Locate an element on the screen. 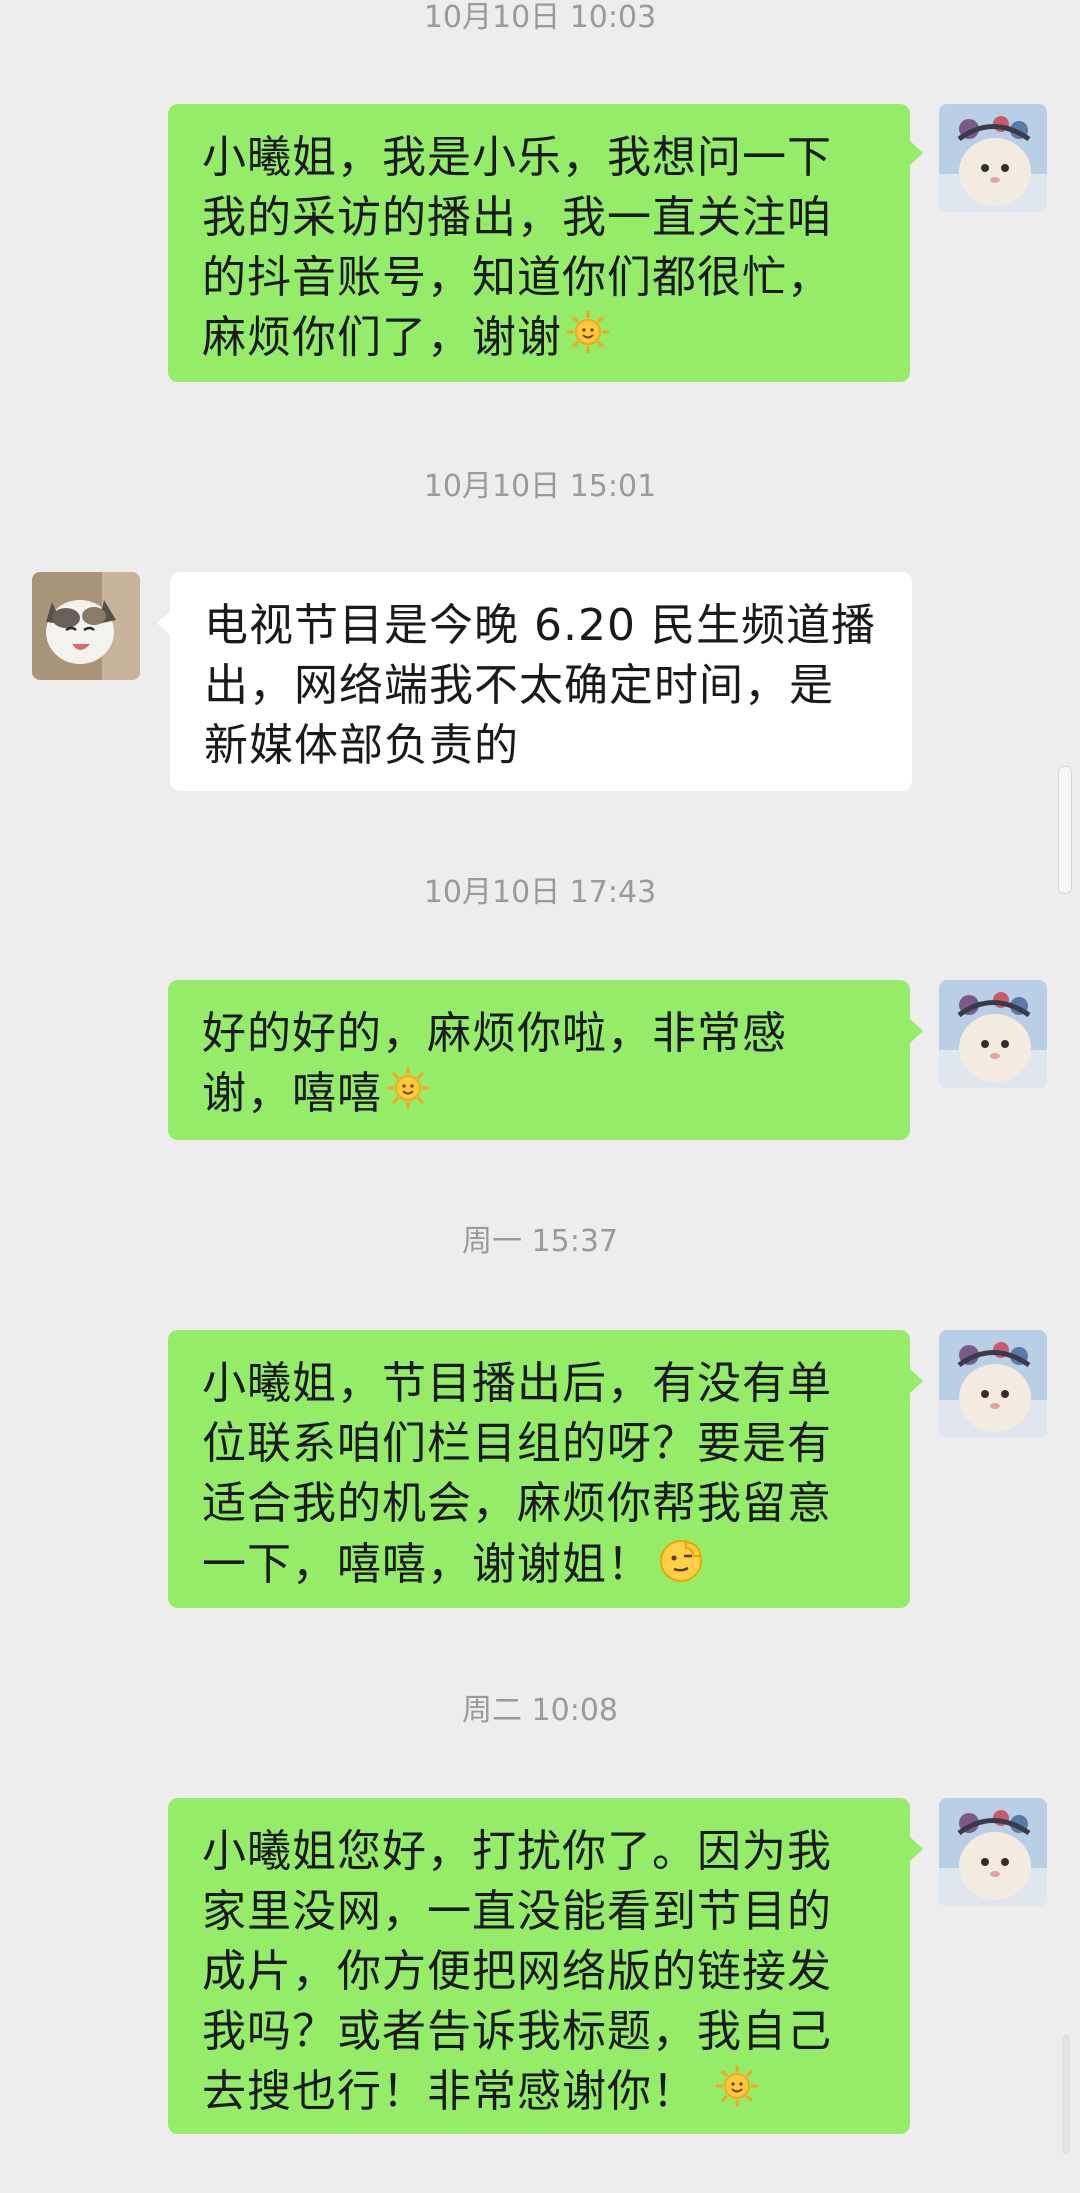 This screenshot has width=1080, height=2193. timestamp: 周一 15:37 is located at coordinates (540, 1241).